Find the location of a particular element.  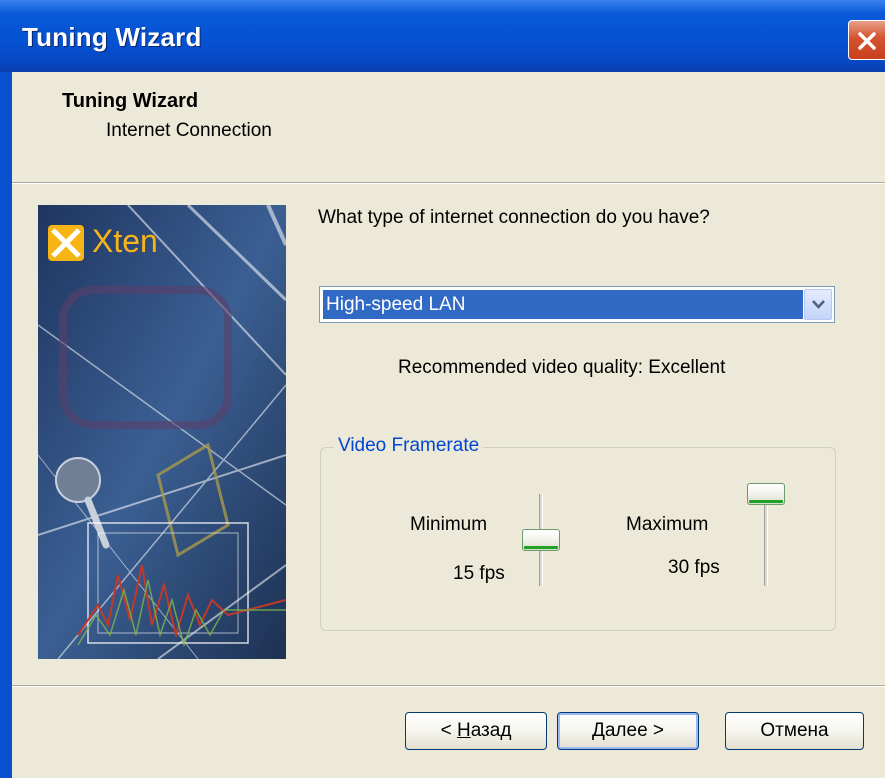

next-button-label: алее is located at coordinates (626, 730).